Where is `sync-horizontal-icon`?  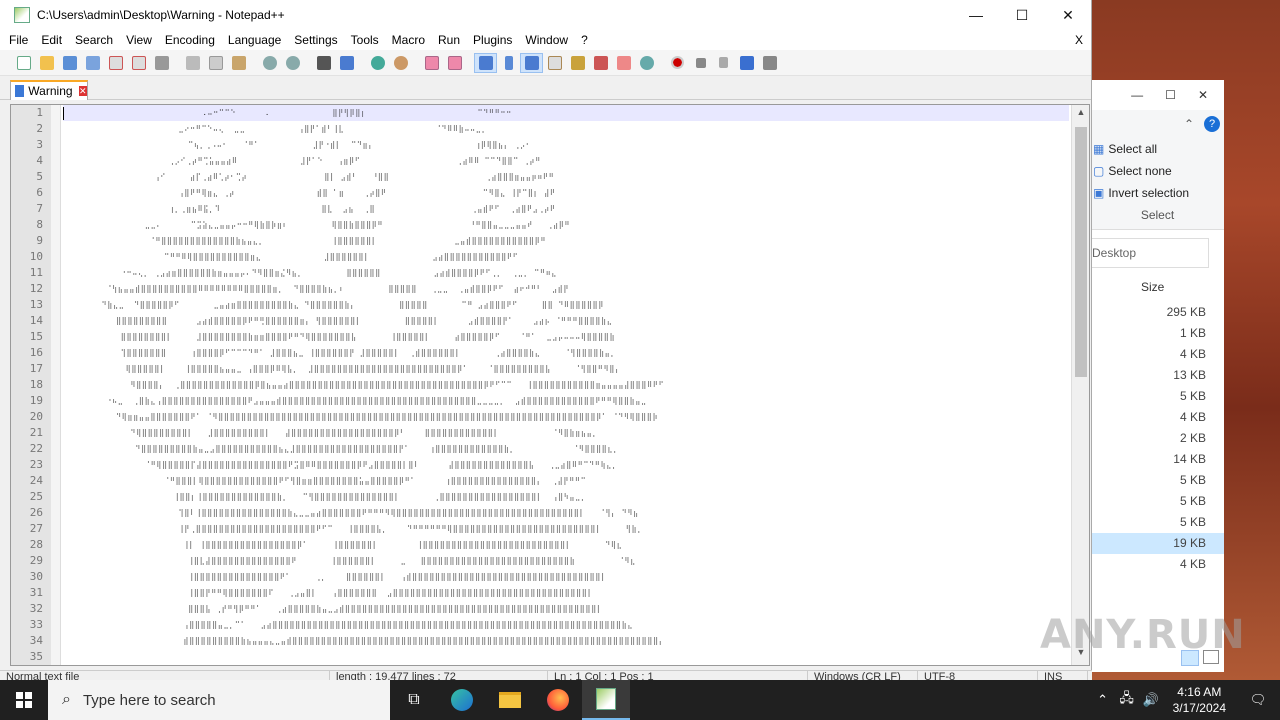 sync-horizontal-icon is located at coordinates (454, 63).